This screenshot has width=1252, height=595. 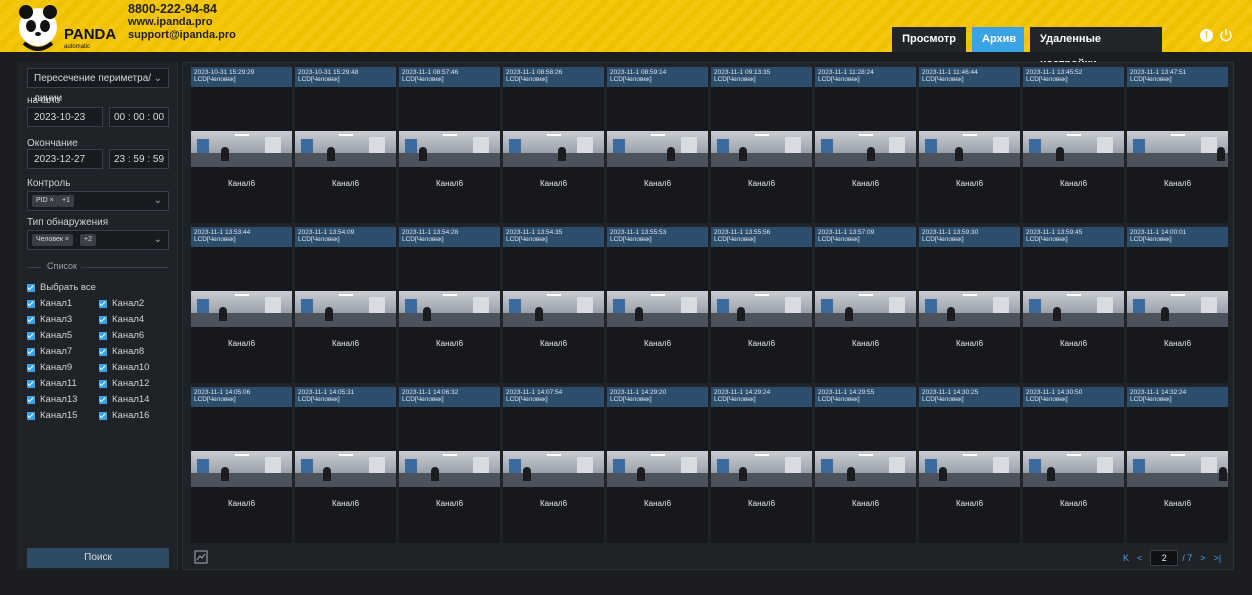 I want to click on channel-checkbox: Канал8, so click(x=121, y=351).